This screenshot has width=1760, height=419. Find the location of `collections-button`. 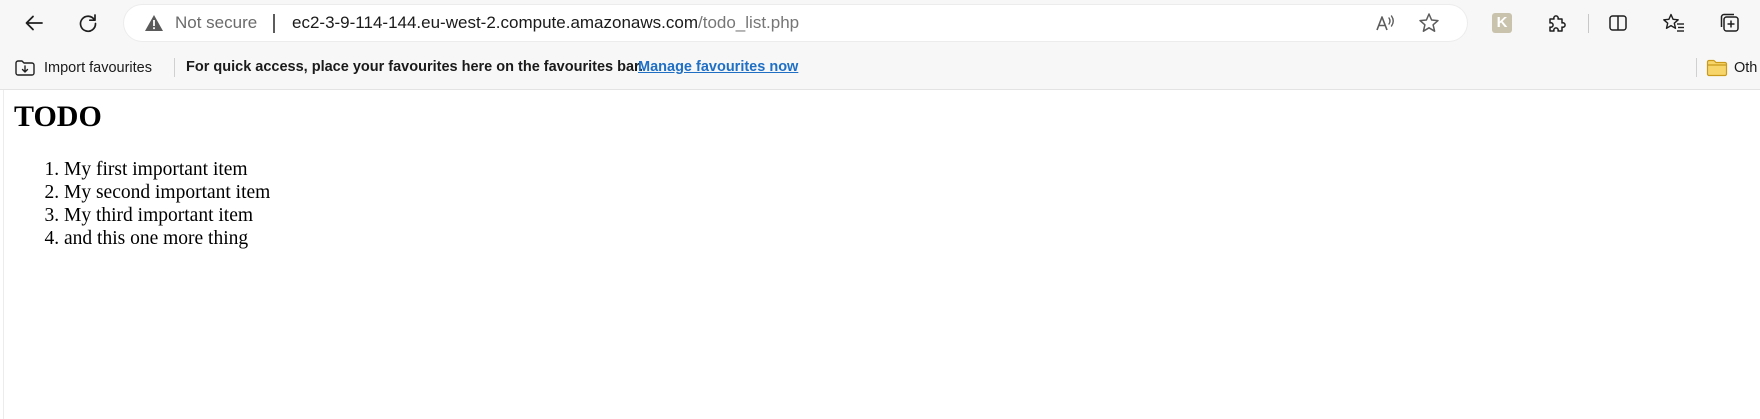

collections-button is located at coordinates (1730, 23).